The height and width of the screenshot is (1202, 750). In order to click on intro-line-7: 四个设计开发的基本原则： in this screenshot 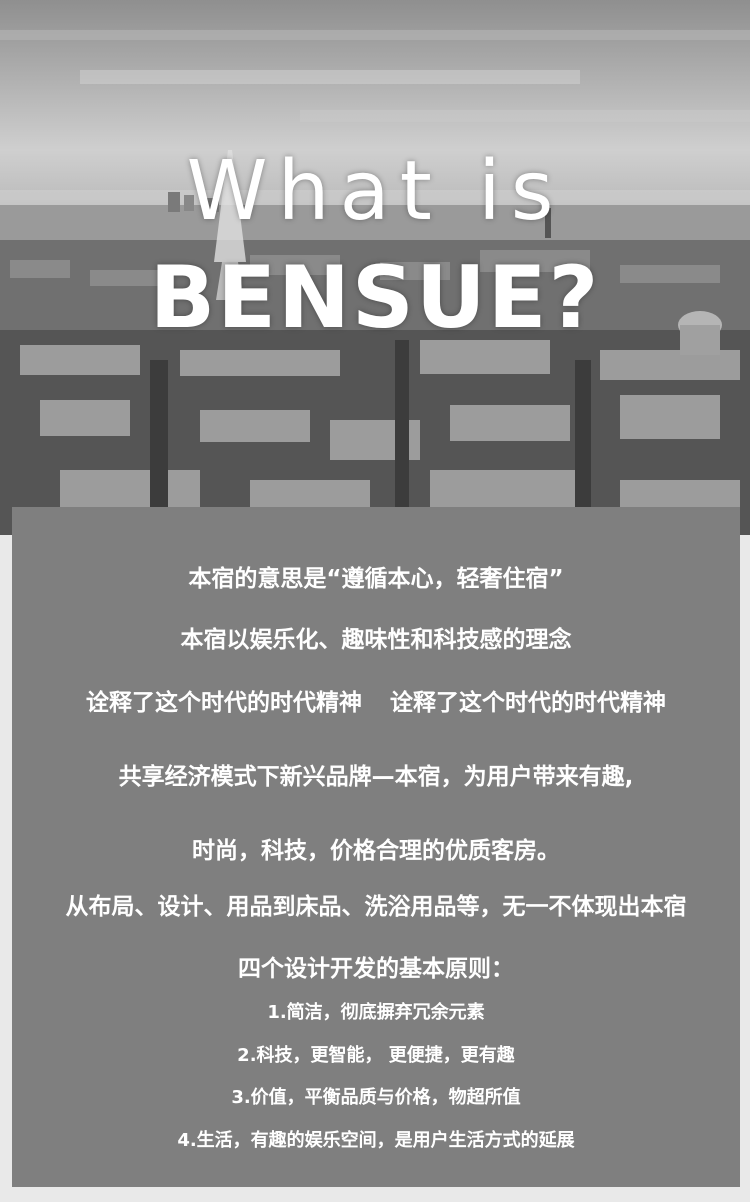, I will do `click(376, 969)`.